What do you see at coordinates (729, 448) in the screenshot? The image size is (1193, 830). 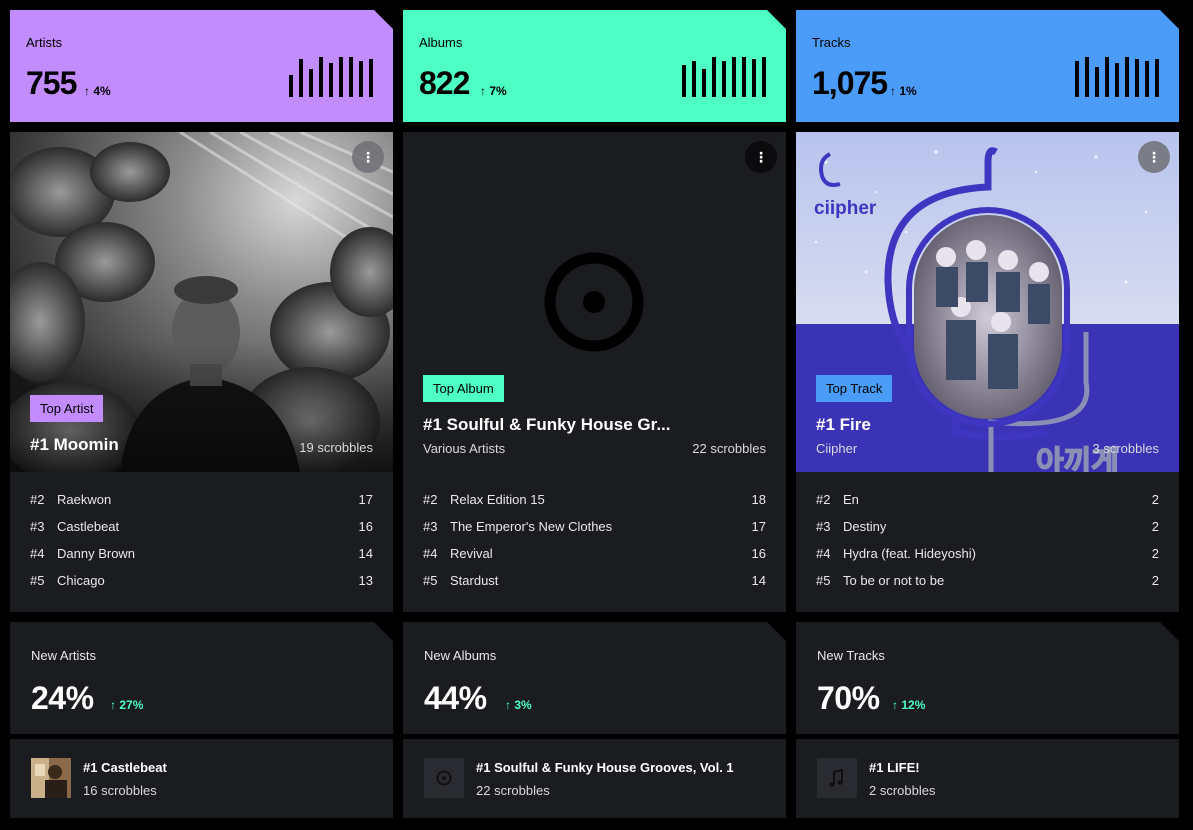 I see `top-album-scrobbles: 22 scrobbles` at bounding box center [729, 448].